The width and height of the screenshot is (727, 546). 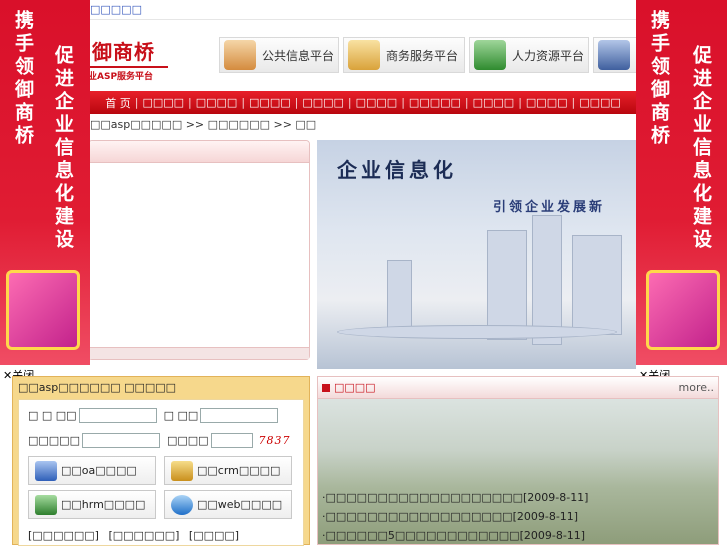 I want to click on platform-label: 公共信息平台, so click(x=298, y=55).